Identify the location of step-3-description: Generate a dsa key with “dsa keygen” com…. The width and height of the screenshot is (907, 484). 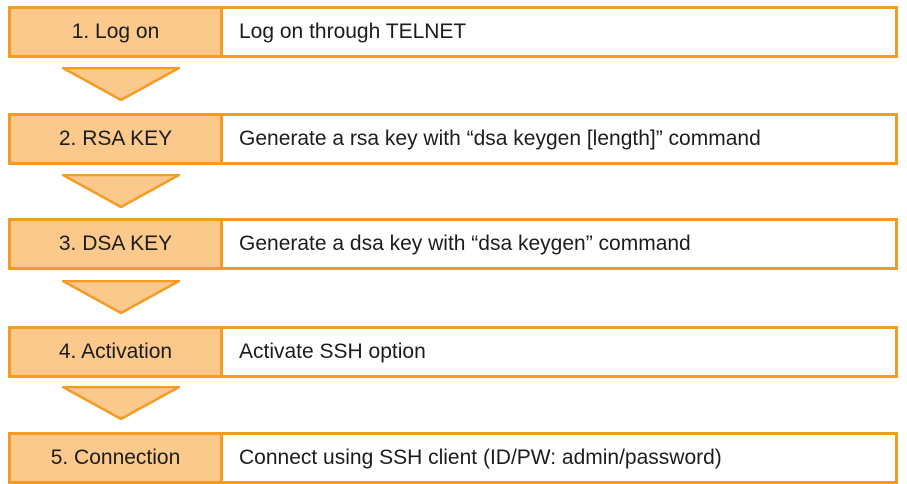
(465, 243).